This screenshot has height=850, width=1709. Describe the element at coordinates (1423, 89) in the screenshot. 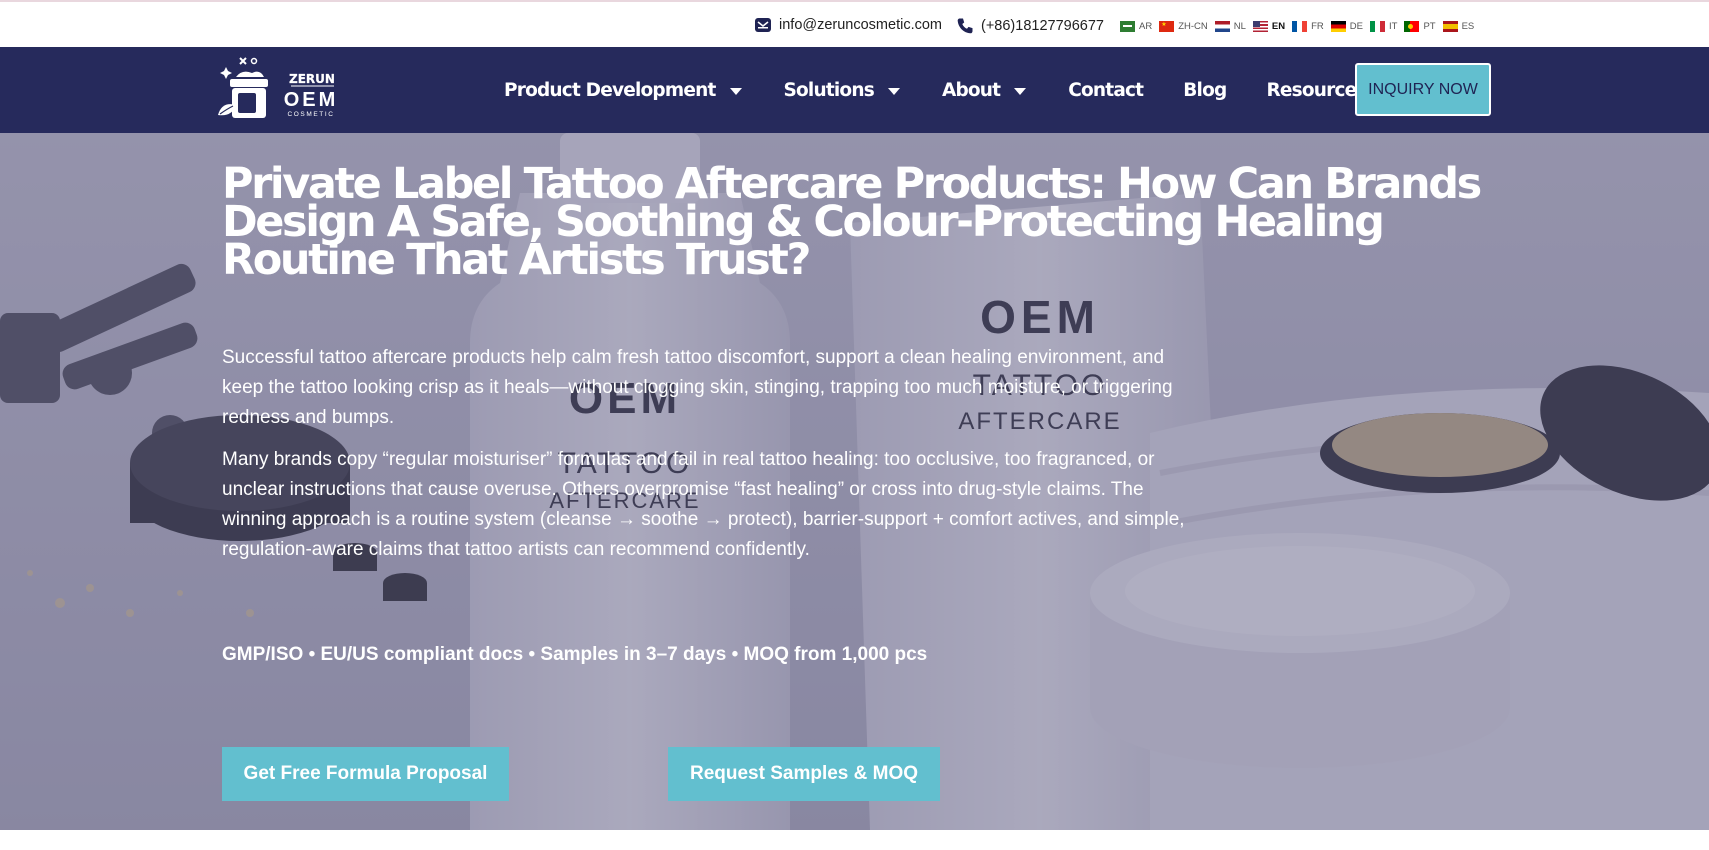

I see `inquiry-now-button: INQUIRY NOW` at that location.